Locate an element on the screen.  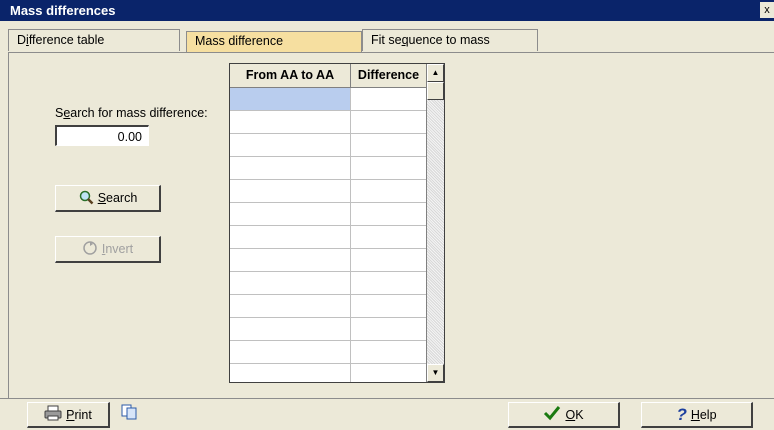
search-button: Search is located at coordinates (108, 198).